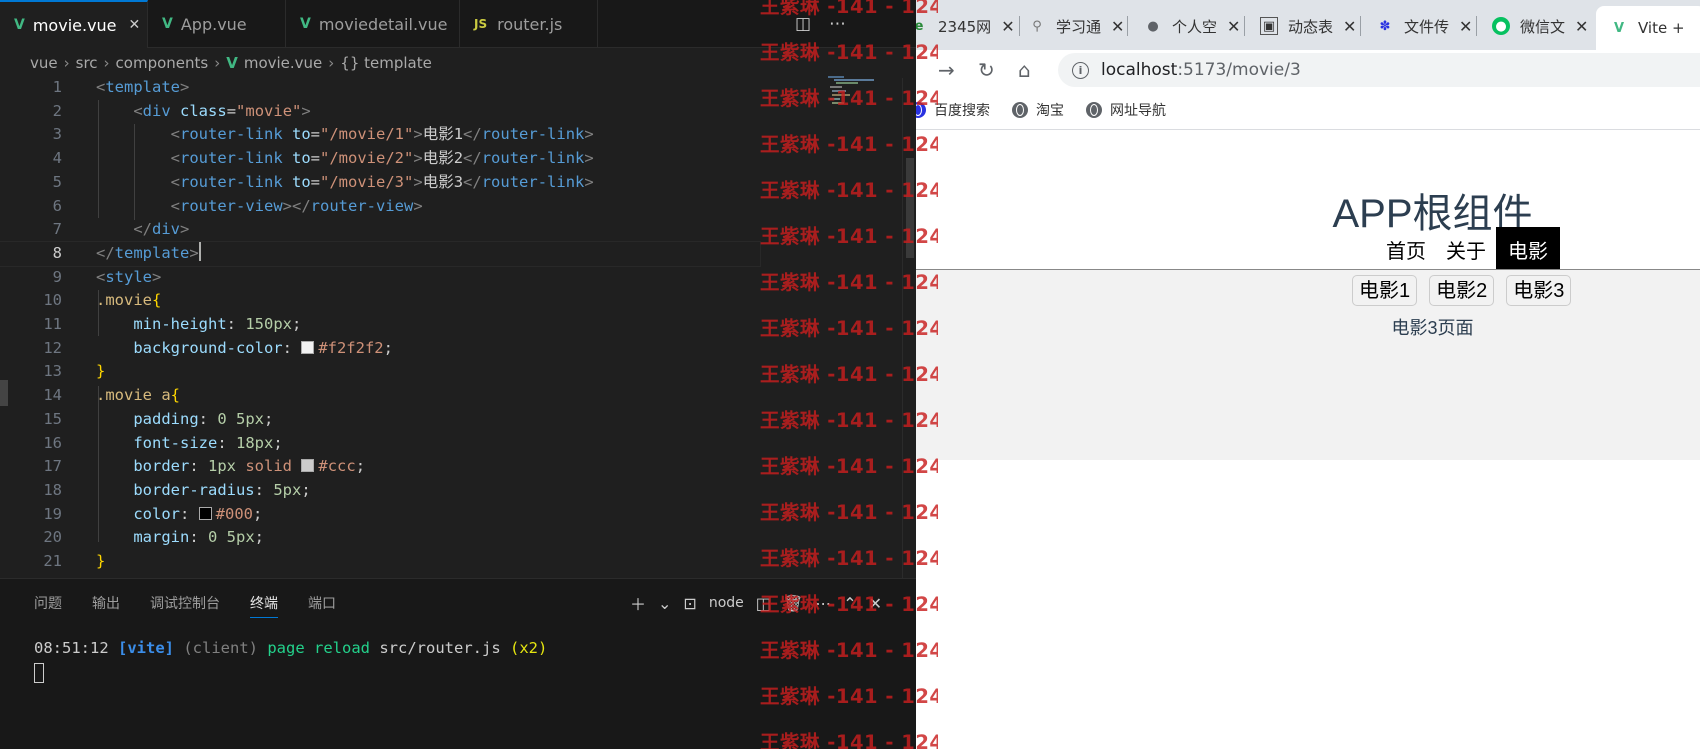 The image size is (1700, 749). What do you see at coordinates (380, 467) in the screenshot?
I see `code-line: 17 border: 1px solid #ccc;` at bounding box center [380, 467].